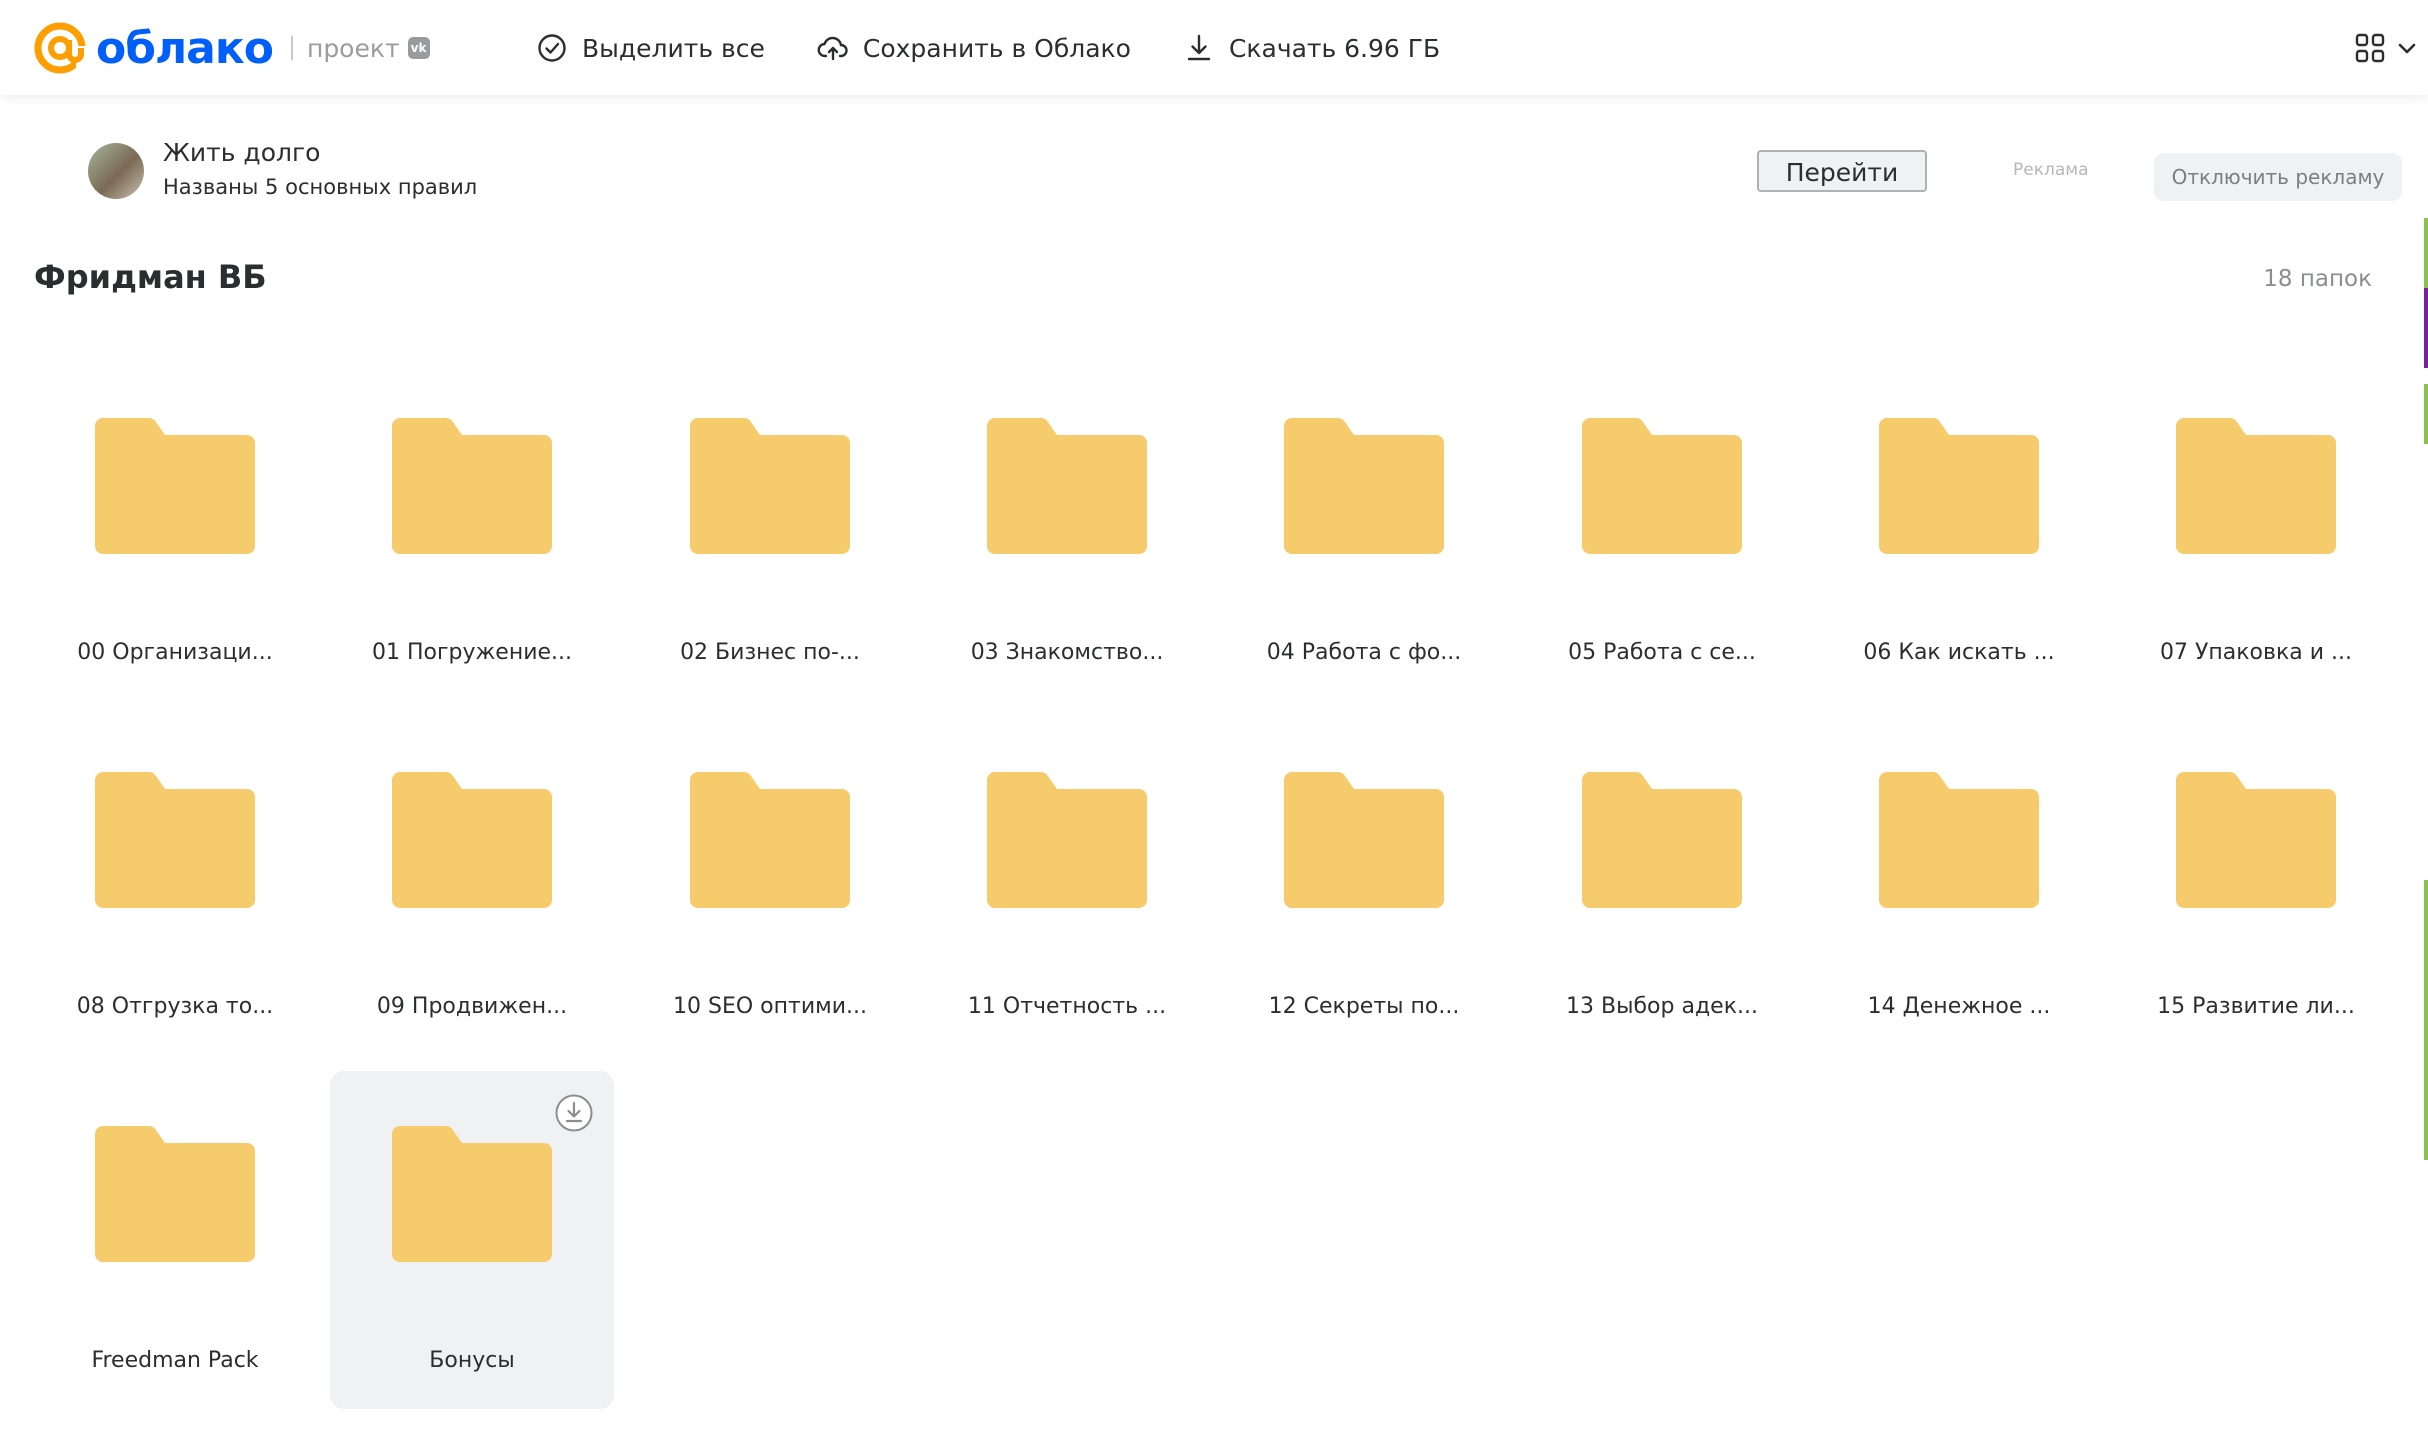 The width and height of the screenshot is (2428, 1440). I want to click on ad-subtitle: Названы 5 основных правил, so click(320, 187).